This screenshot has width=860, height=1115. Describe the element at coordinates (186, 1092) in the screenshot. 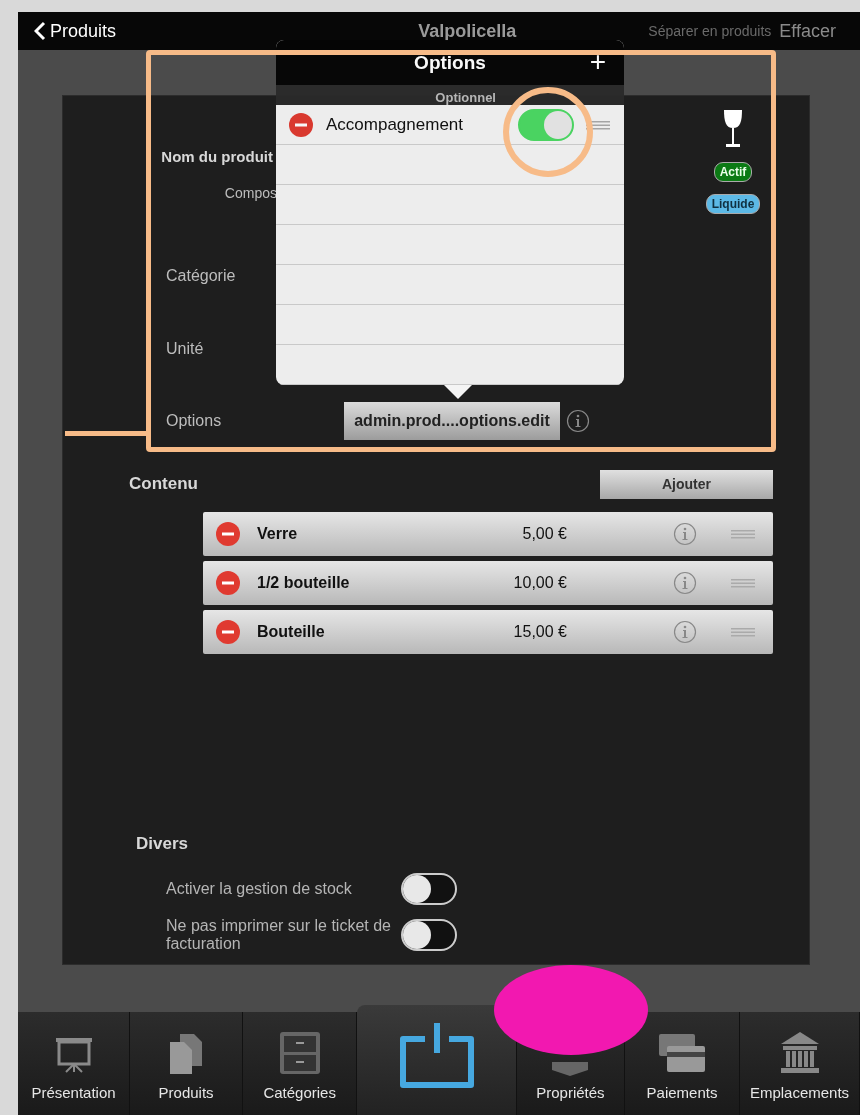

I see `tab-button: Produits` at that location.